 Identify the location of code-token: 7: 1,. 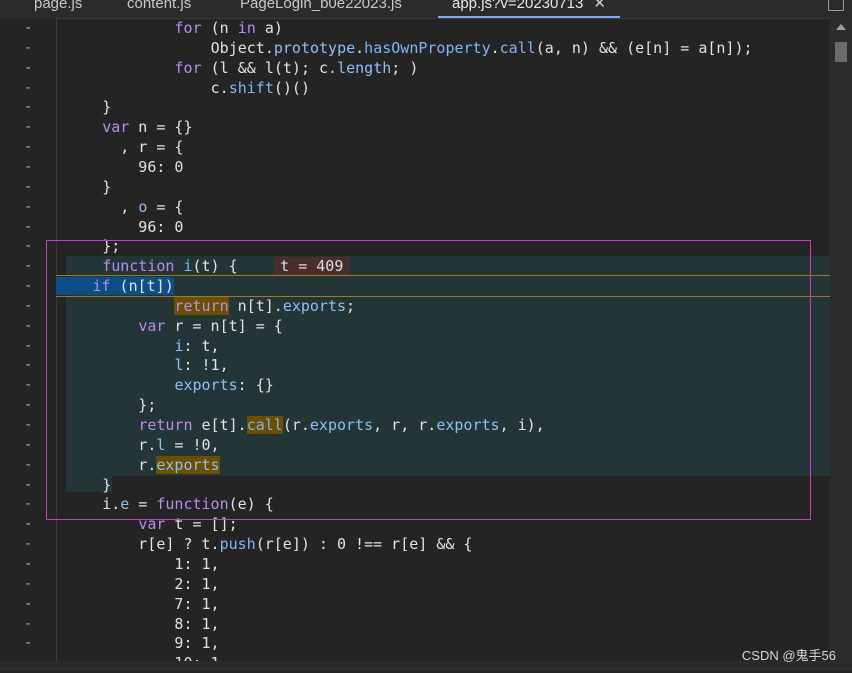
(161, 603).